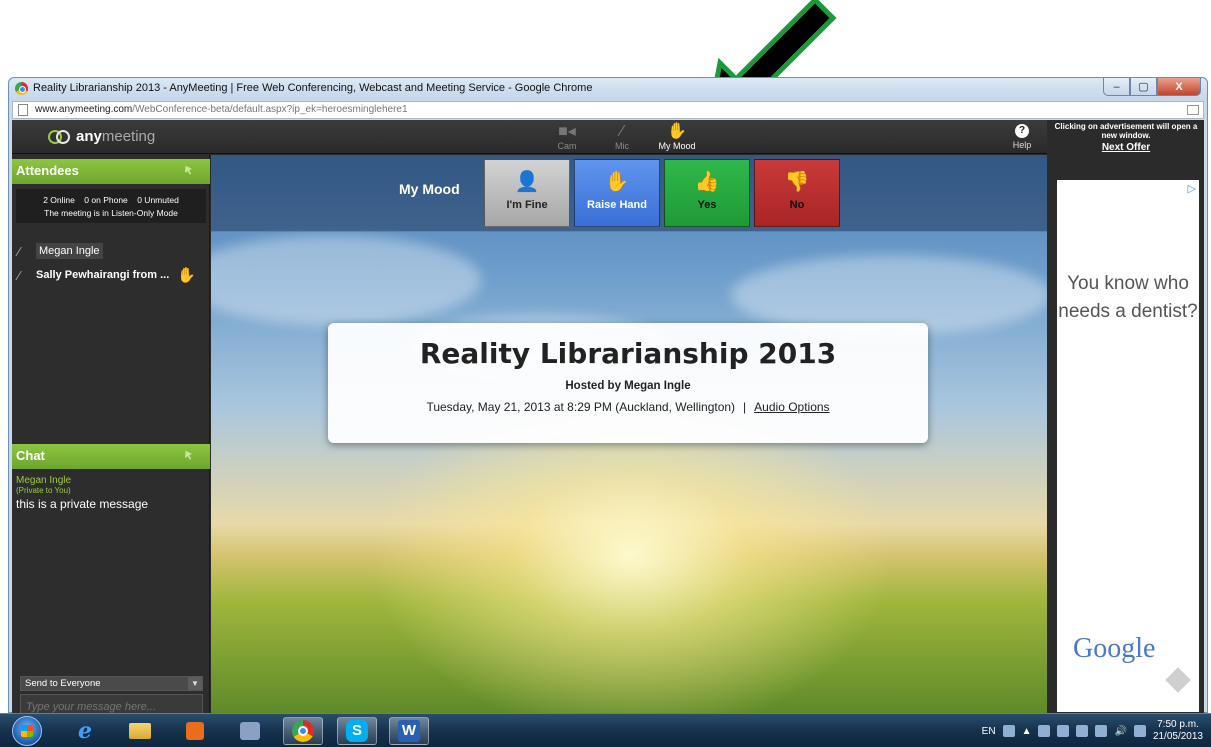 The width and height of the screenshot is (1211, 747). Describe the element at coordinates (84, 109) in the screenshot. I see `url-host: www.anymeeting.com` at that location.